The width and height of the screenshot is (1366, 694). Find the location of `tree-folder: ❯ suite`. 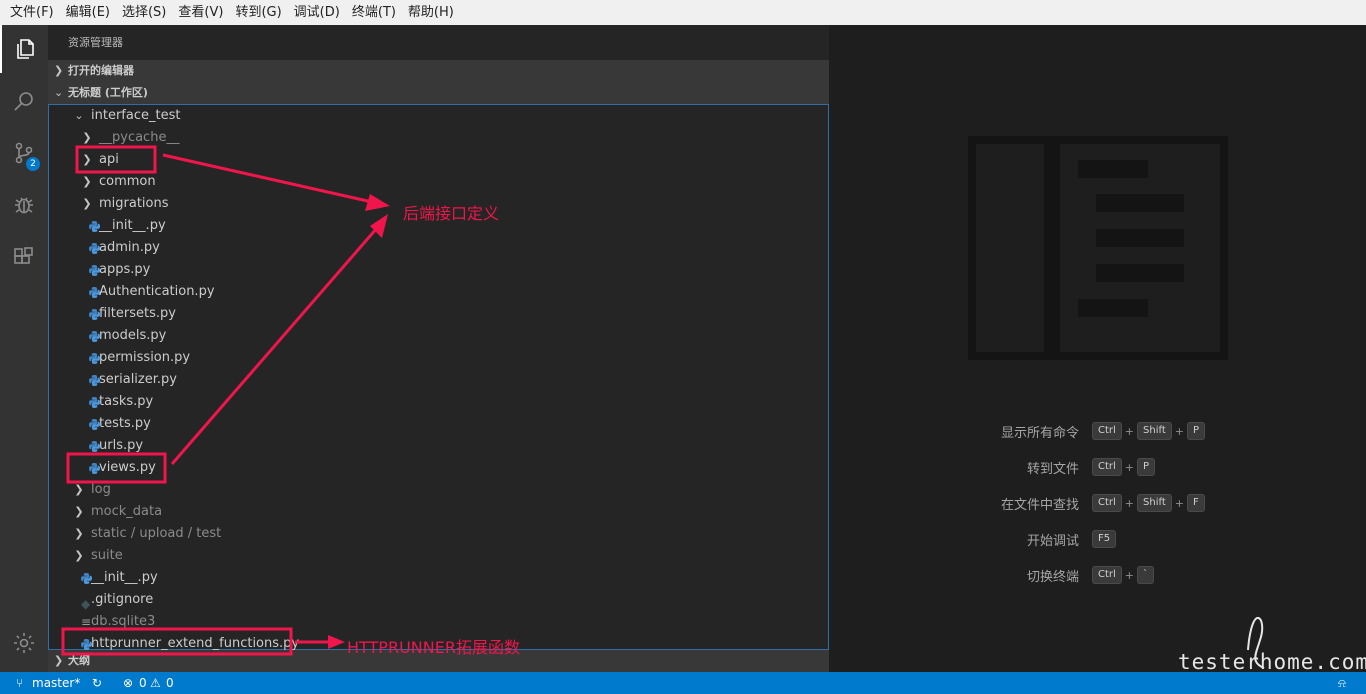

tree-folder: ❯ suite is located at coordinates (438, 556).